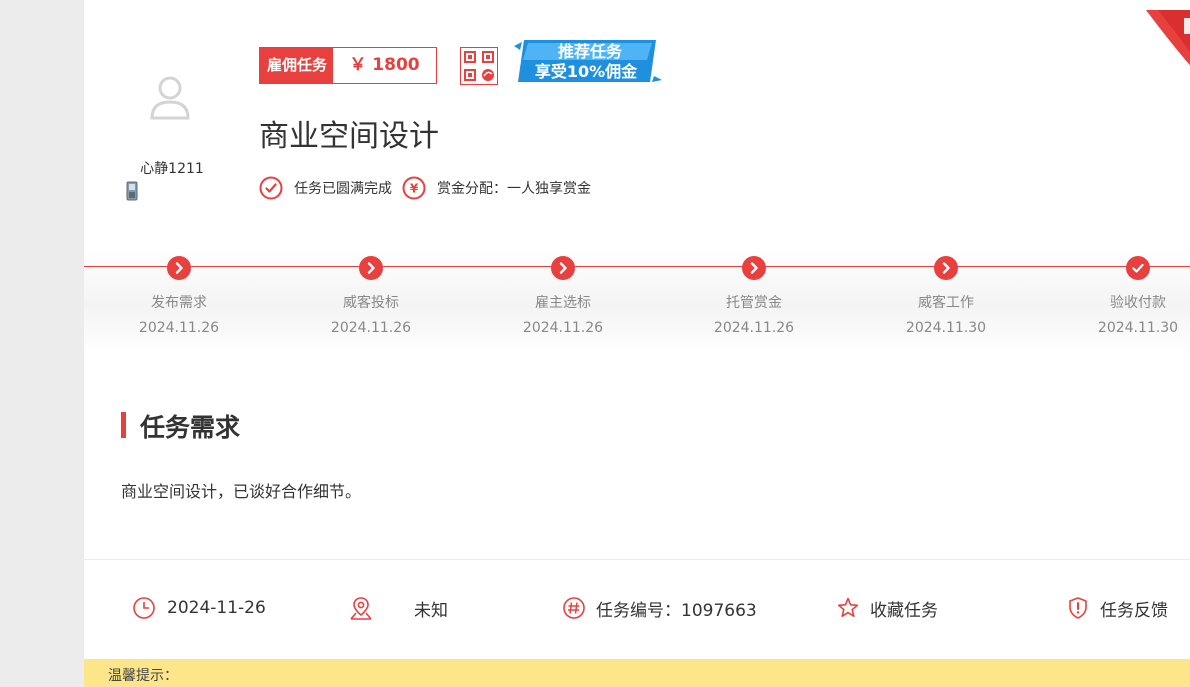 Image resolution: width=1190 pixels, height=687 pixels. I want to click on timeline-step: 威客投标 2024.11.26, so click(371, 296).